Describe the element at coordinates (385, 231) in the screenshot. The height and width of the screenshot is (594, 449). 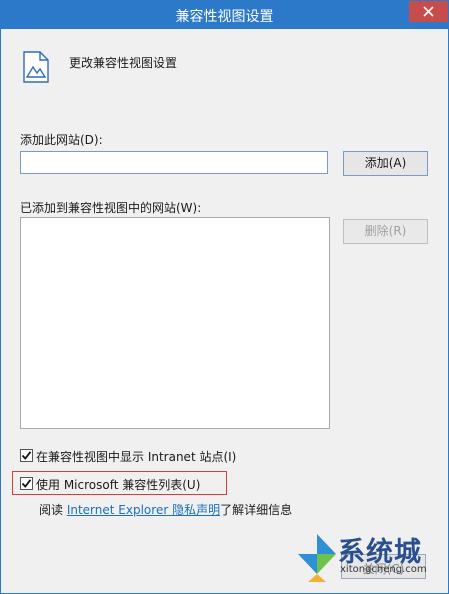
I see `remove-button: 删除(R)` at that location.